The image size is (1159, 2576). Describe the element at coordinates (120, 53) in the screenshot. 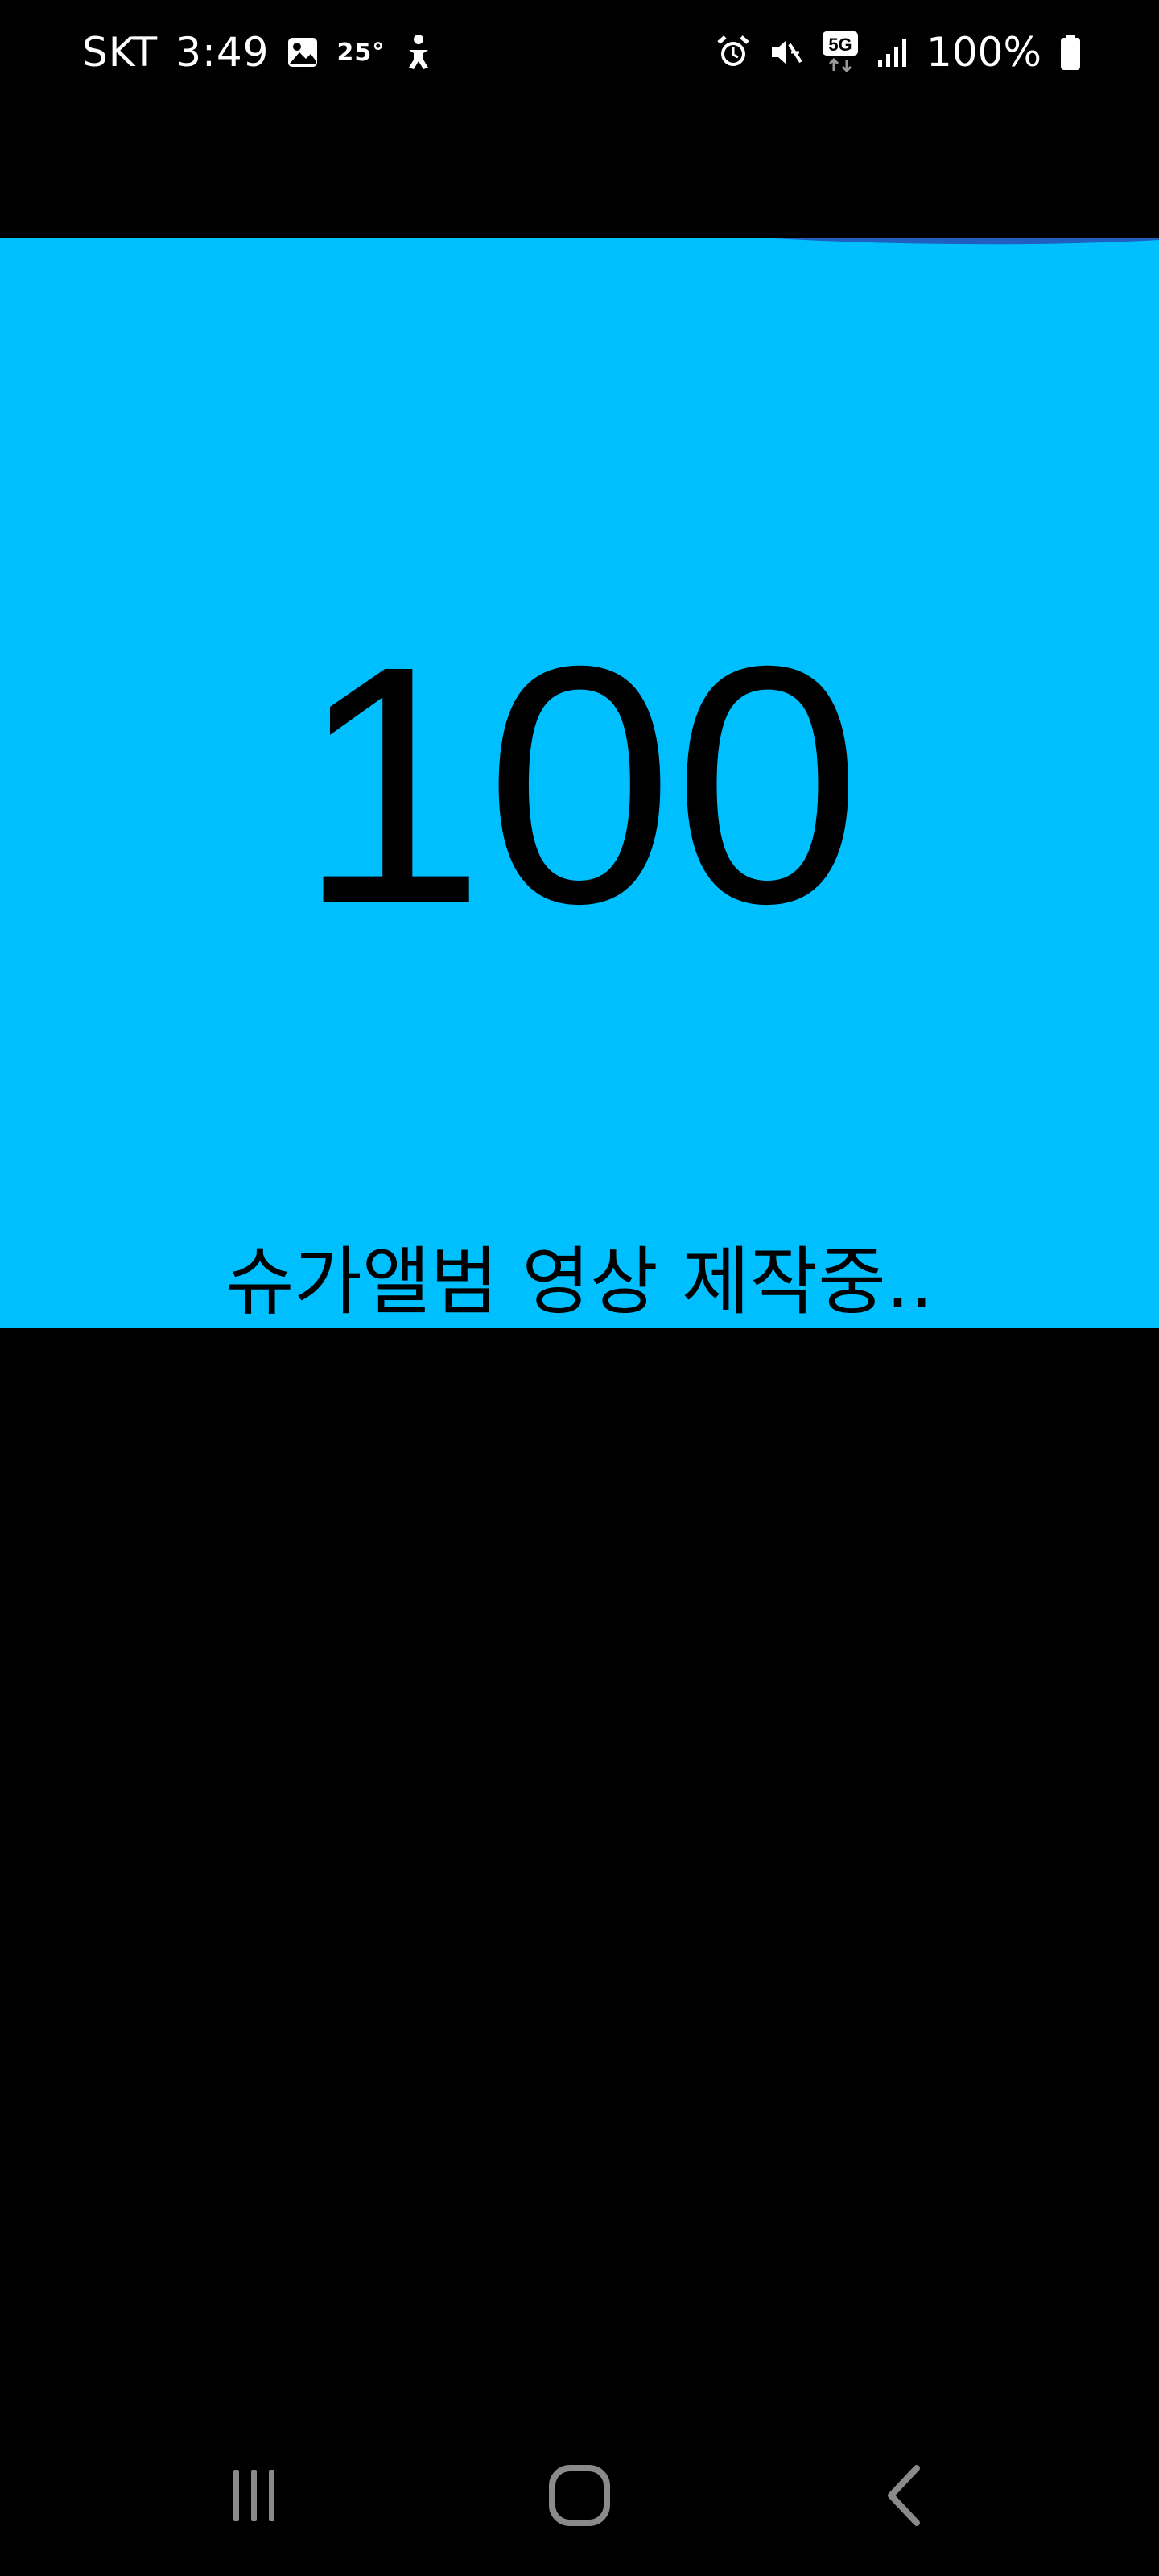

I see `carrier-label: SKT` at that location.